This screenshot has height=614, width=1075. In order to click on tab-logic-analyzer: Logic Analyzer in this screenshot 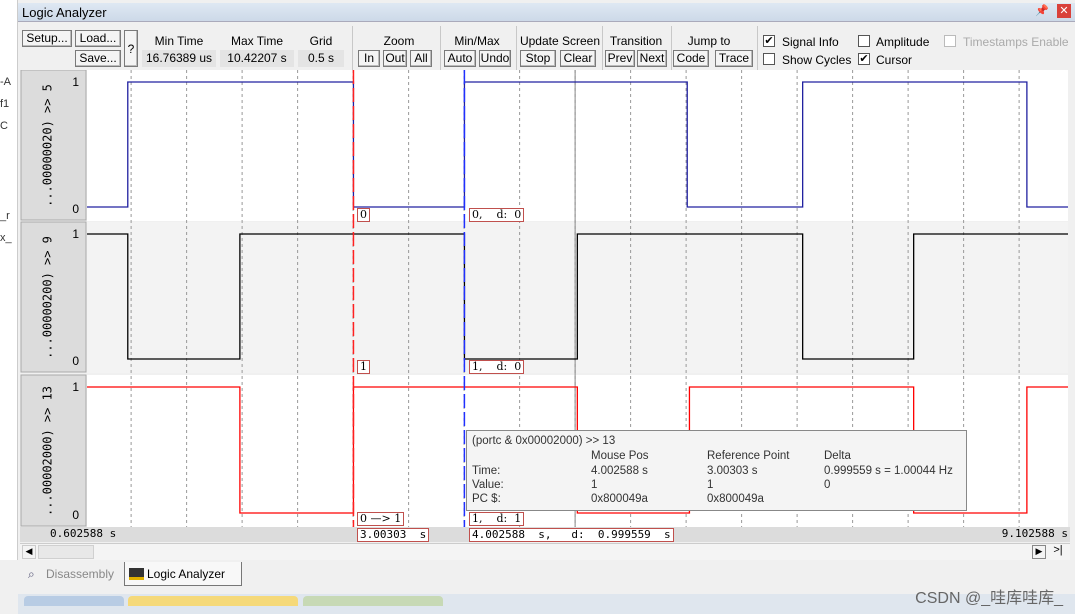, I will do `click(183, 574)`.